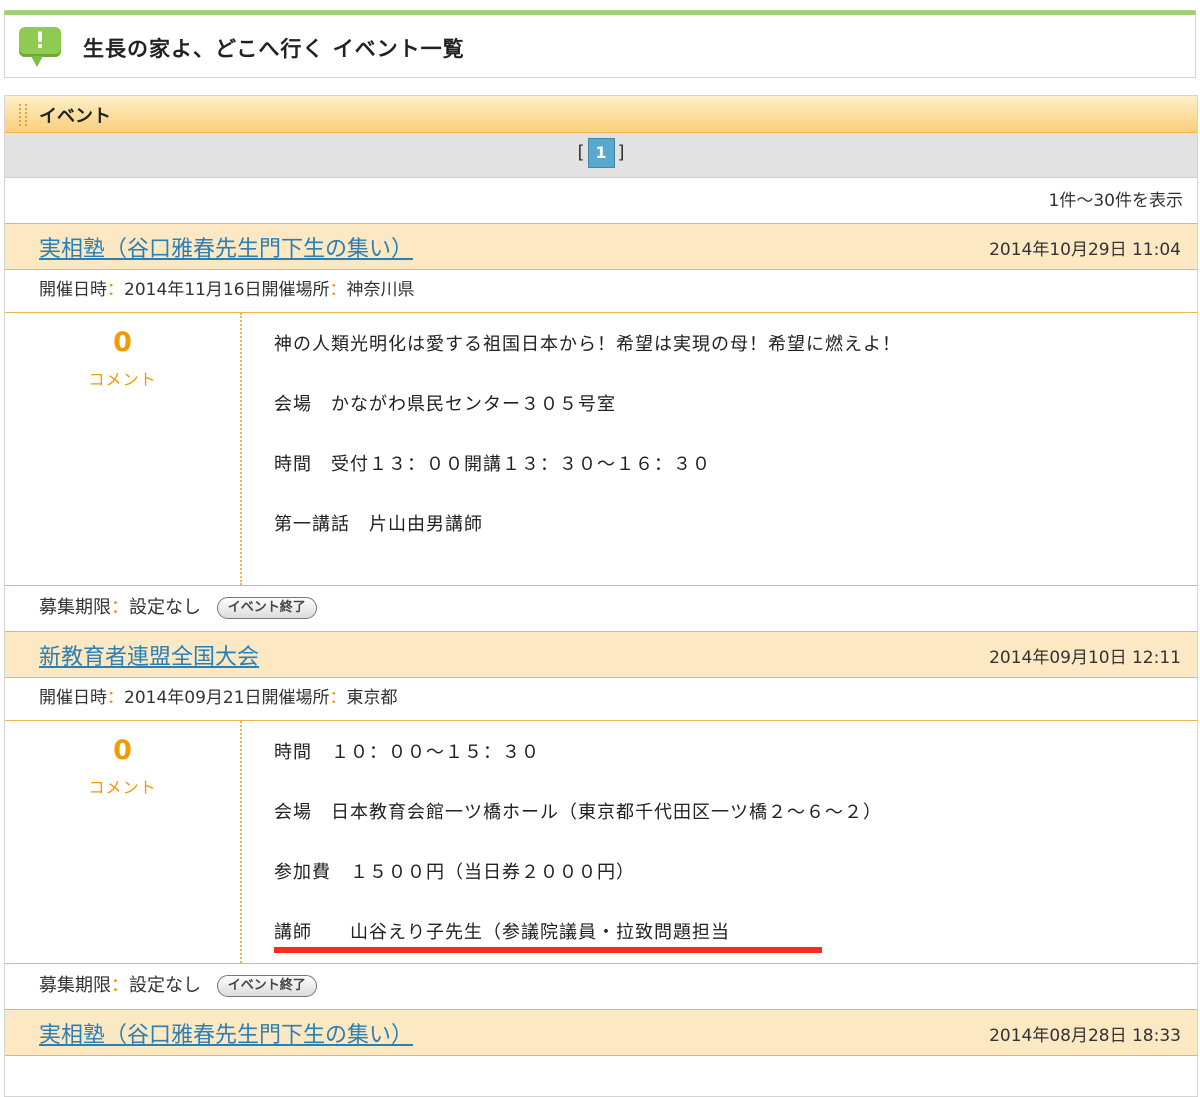 The height and width of the screenshot is (1097, 1200). I want to click on event-posted-date: 2014年08月28日 18:33, so click(1085, 1036).